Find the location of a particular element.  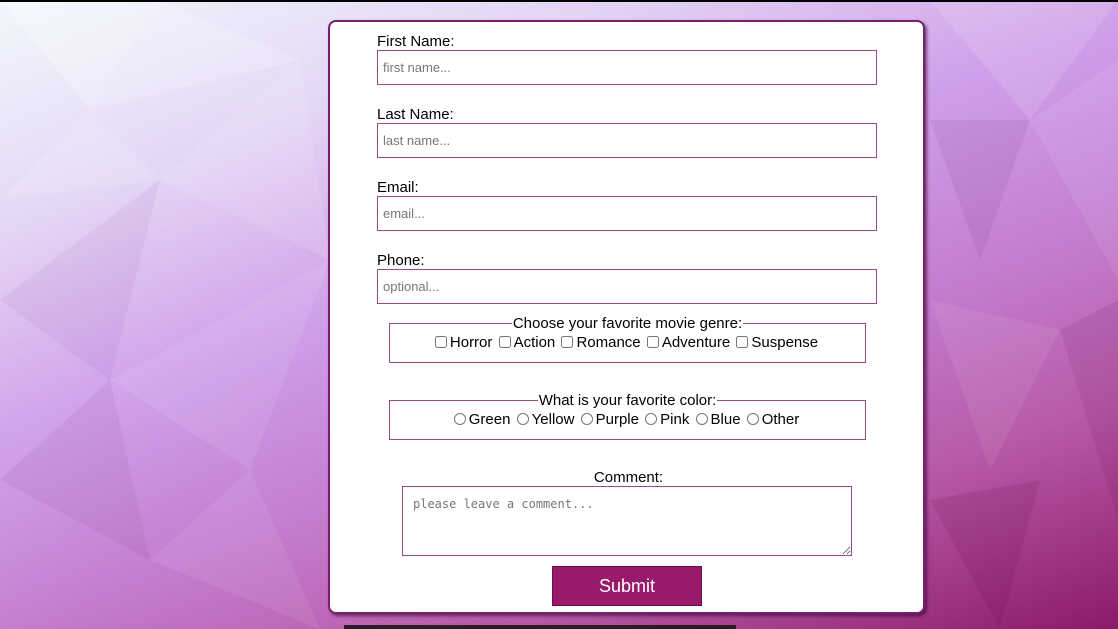

last-name-input is located at coordinates (627, 140).